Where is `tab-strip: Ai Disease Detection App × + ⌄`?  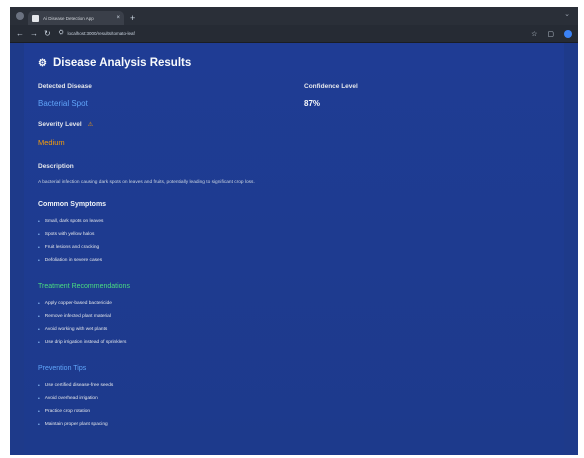 tab-strip: Ai Disease Detection App × + ⌄ is located at coordinates (294, 16).